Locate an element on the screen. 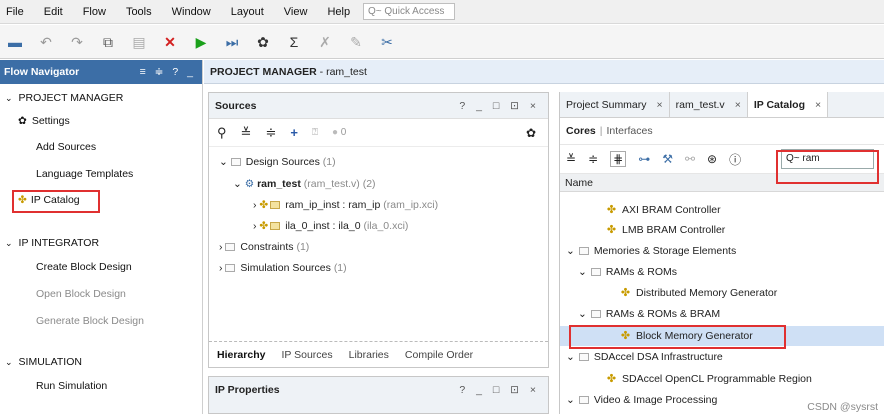 The image size is (884, 414). pm-header-bold: PROJECT MANAGER is located at coordinates (263, 72).